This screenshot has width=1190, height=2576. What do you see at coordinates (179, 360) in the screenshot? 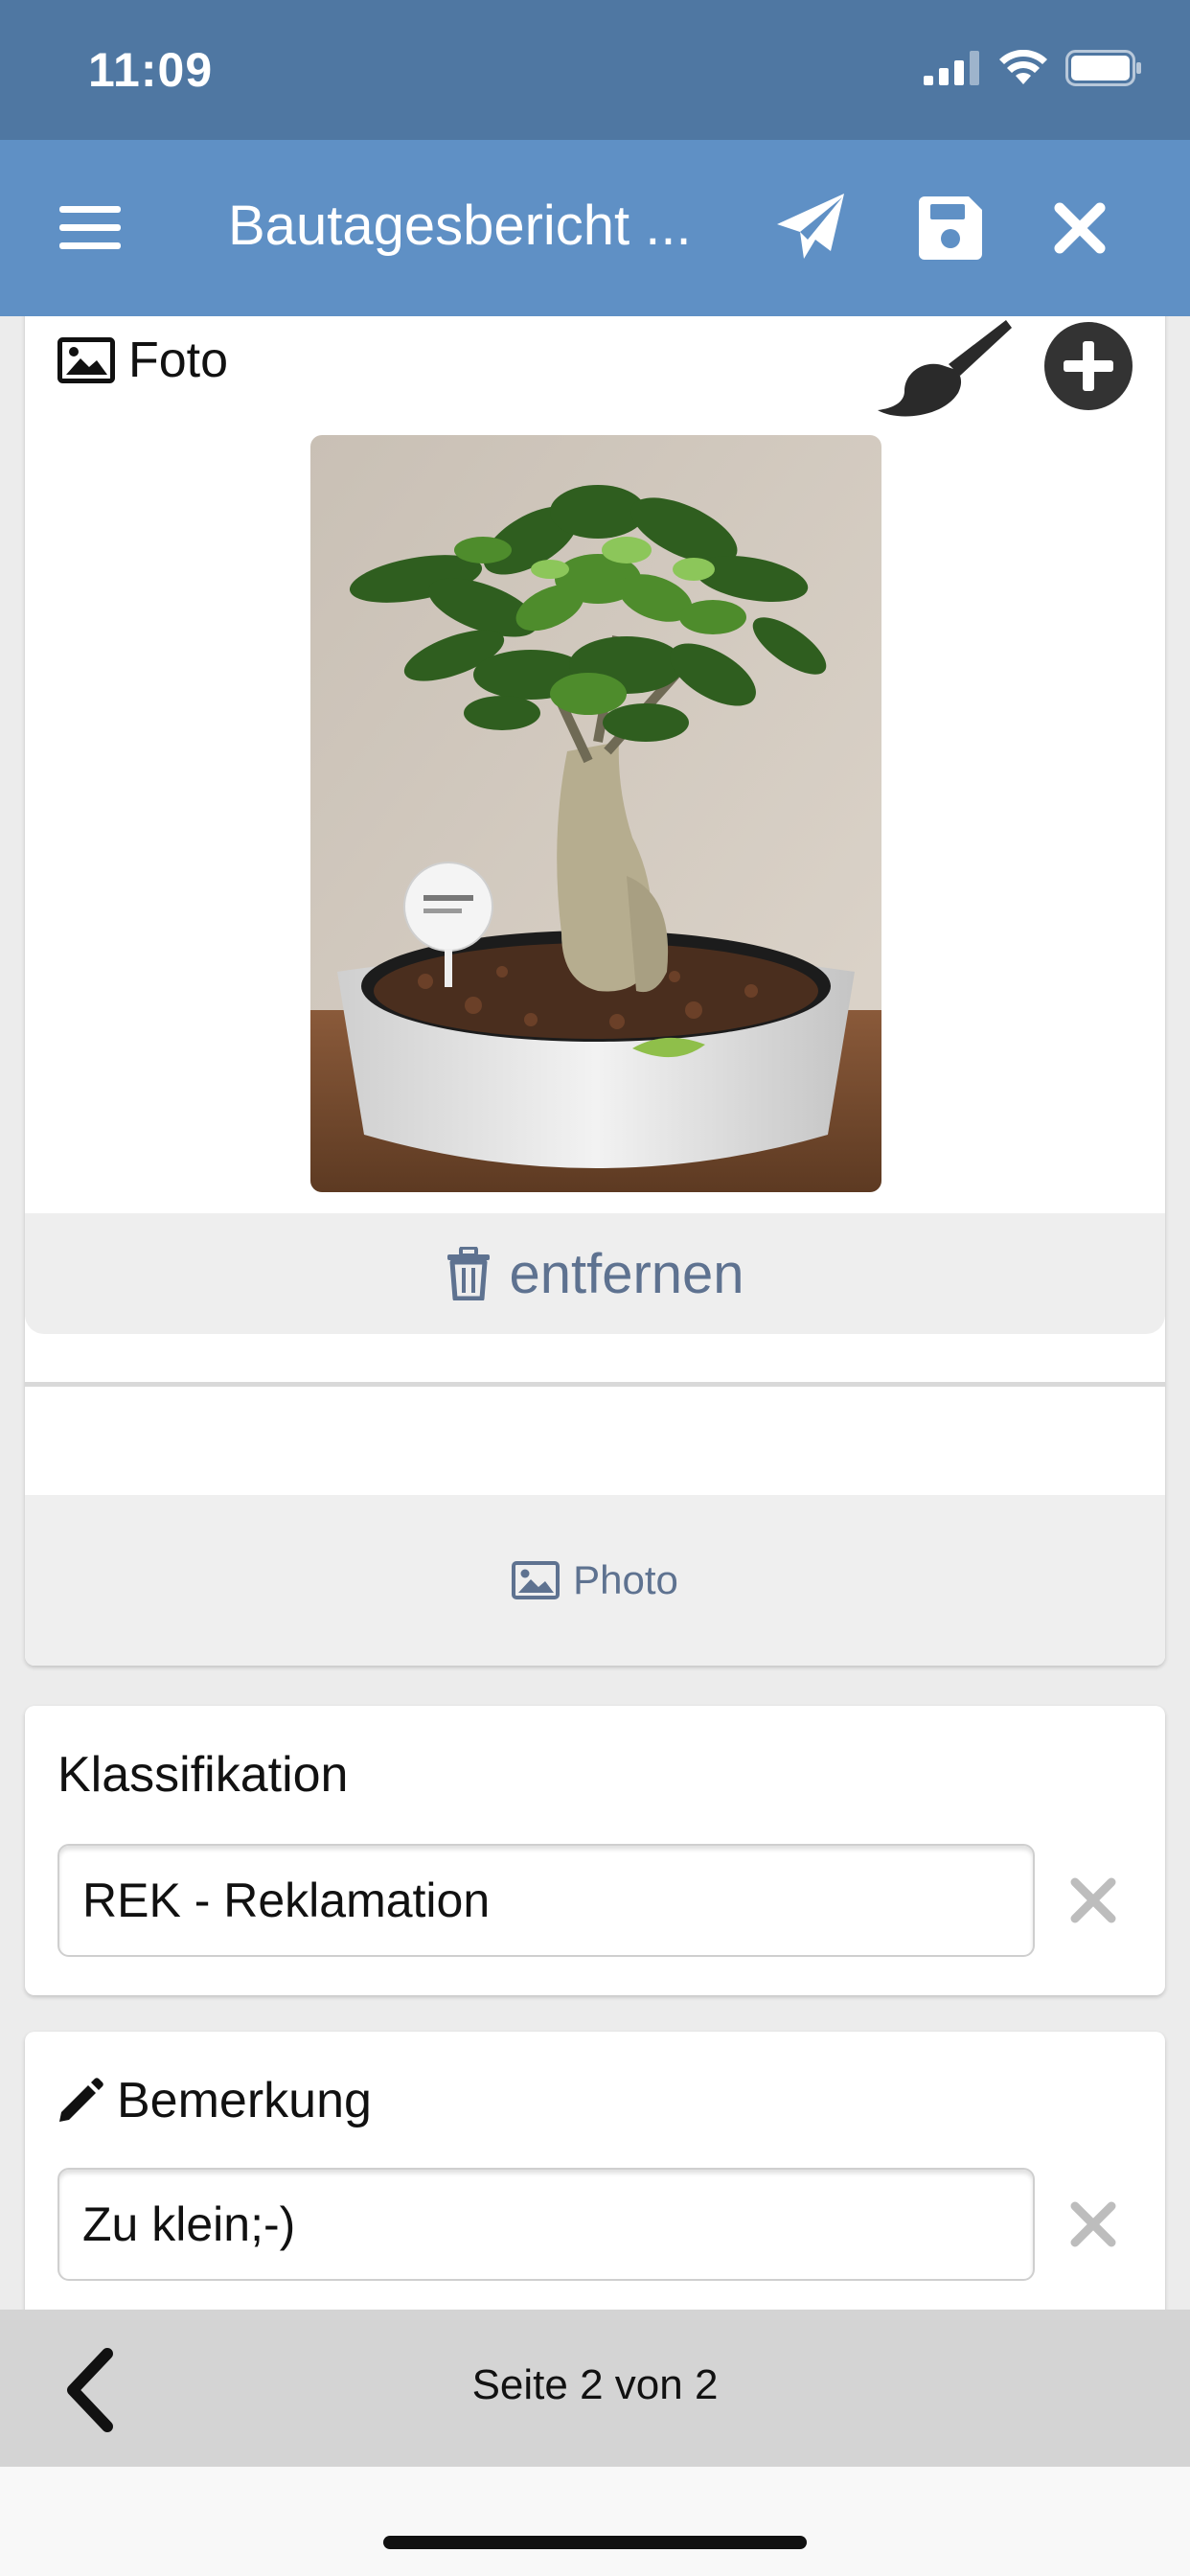
I see `photo-label: Foto` at bounding box center [179, 360].